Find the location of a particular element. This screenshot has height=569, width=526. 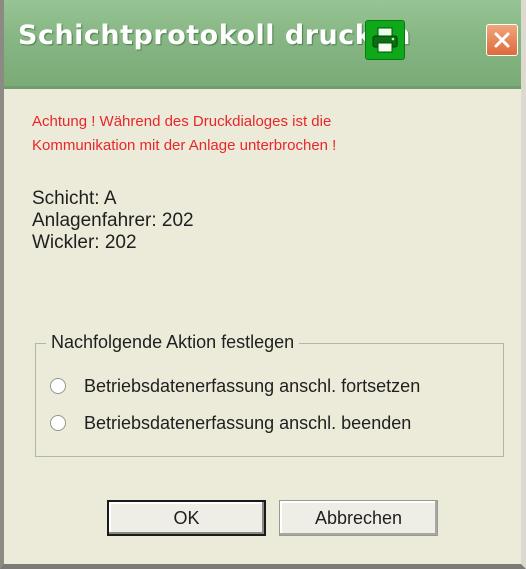

operator-label: Anlagenfahrer: 202 is located at coordinates (113, 220).